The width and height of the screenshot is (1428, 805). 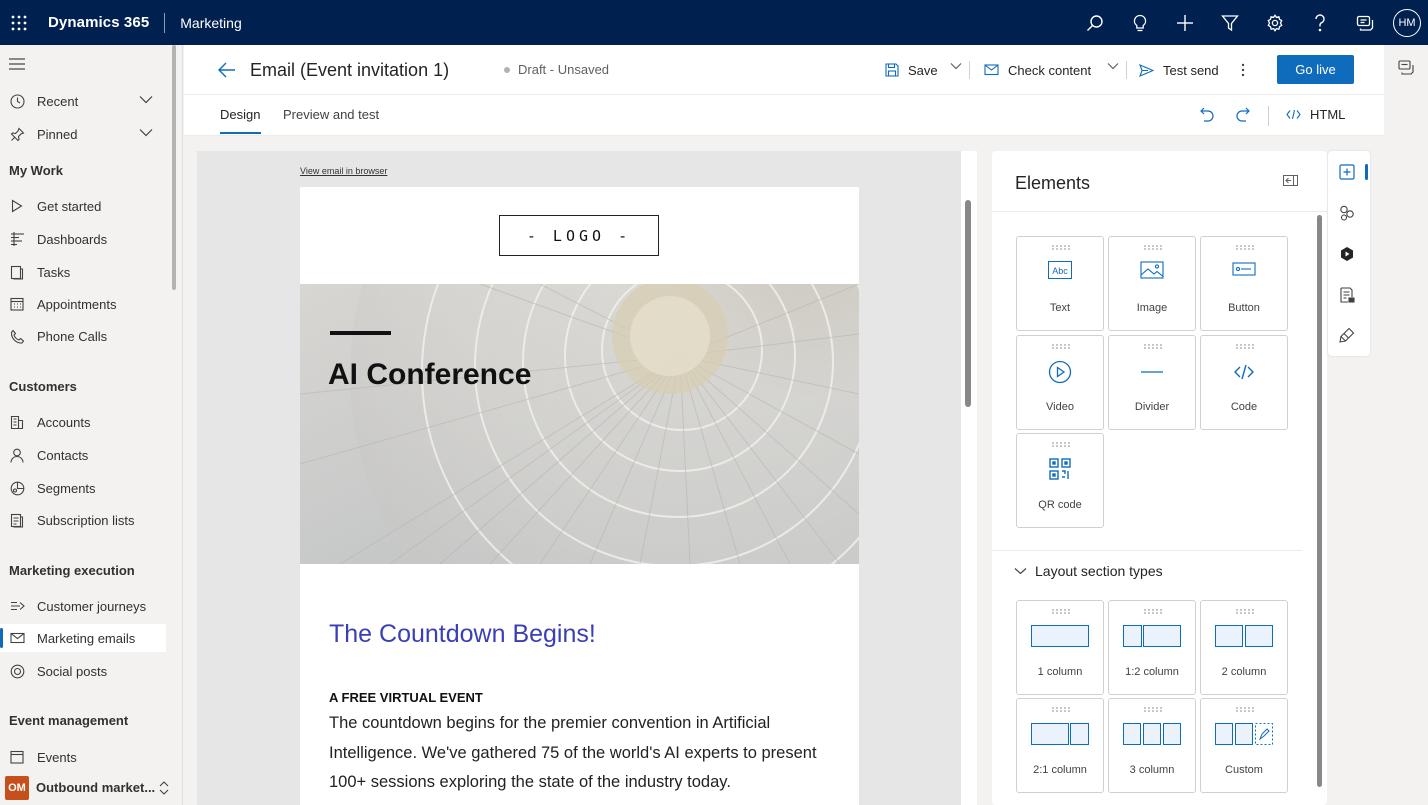 I want to click on element-tile-image: Image, so click(x=1152, y=283).